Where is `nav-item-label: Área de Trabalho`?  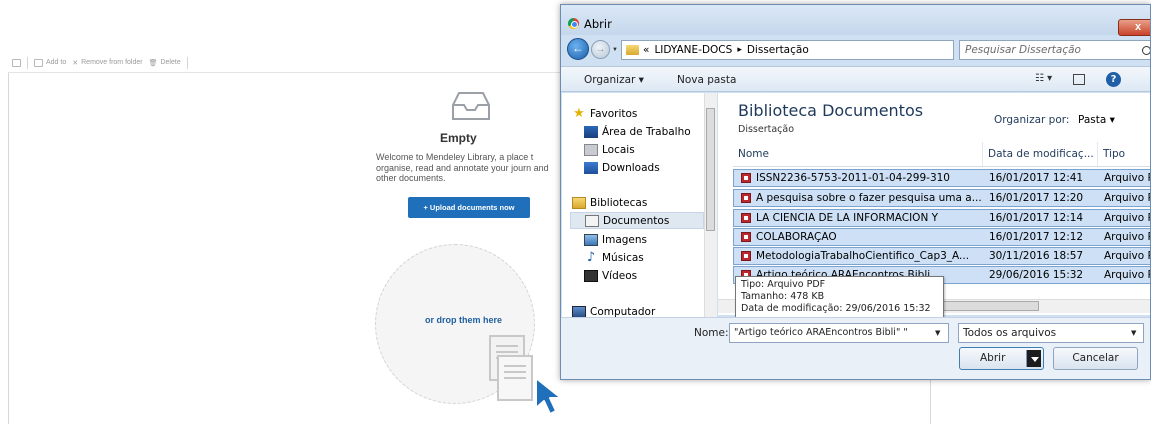 nav-item-label: Área de Trabalho is located at coordinates (646, 131).